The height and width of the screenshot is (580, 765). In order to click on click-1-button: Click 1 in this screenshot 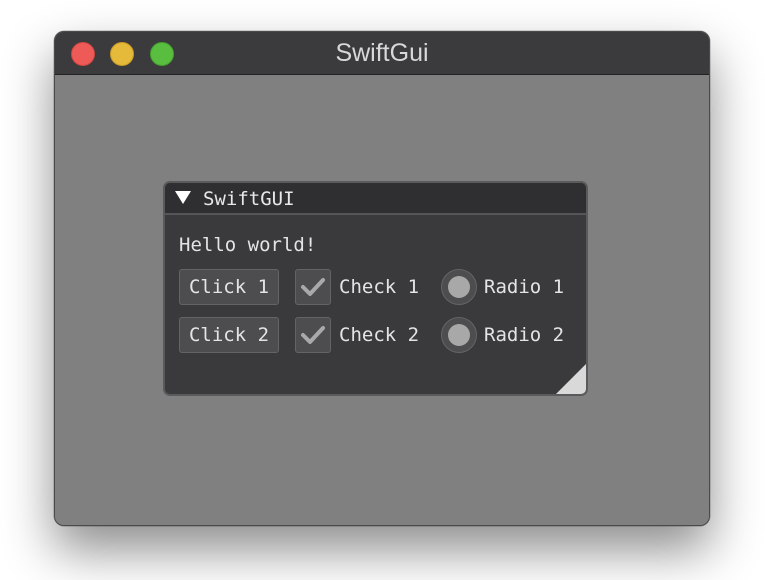, I will do `click(229, 287)`.